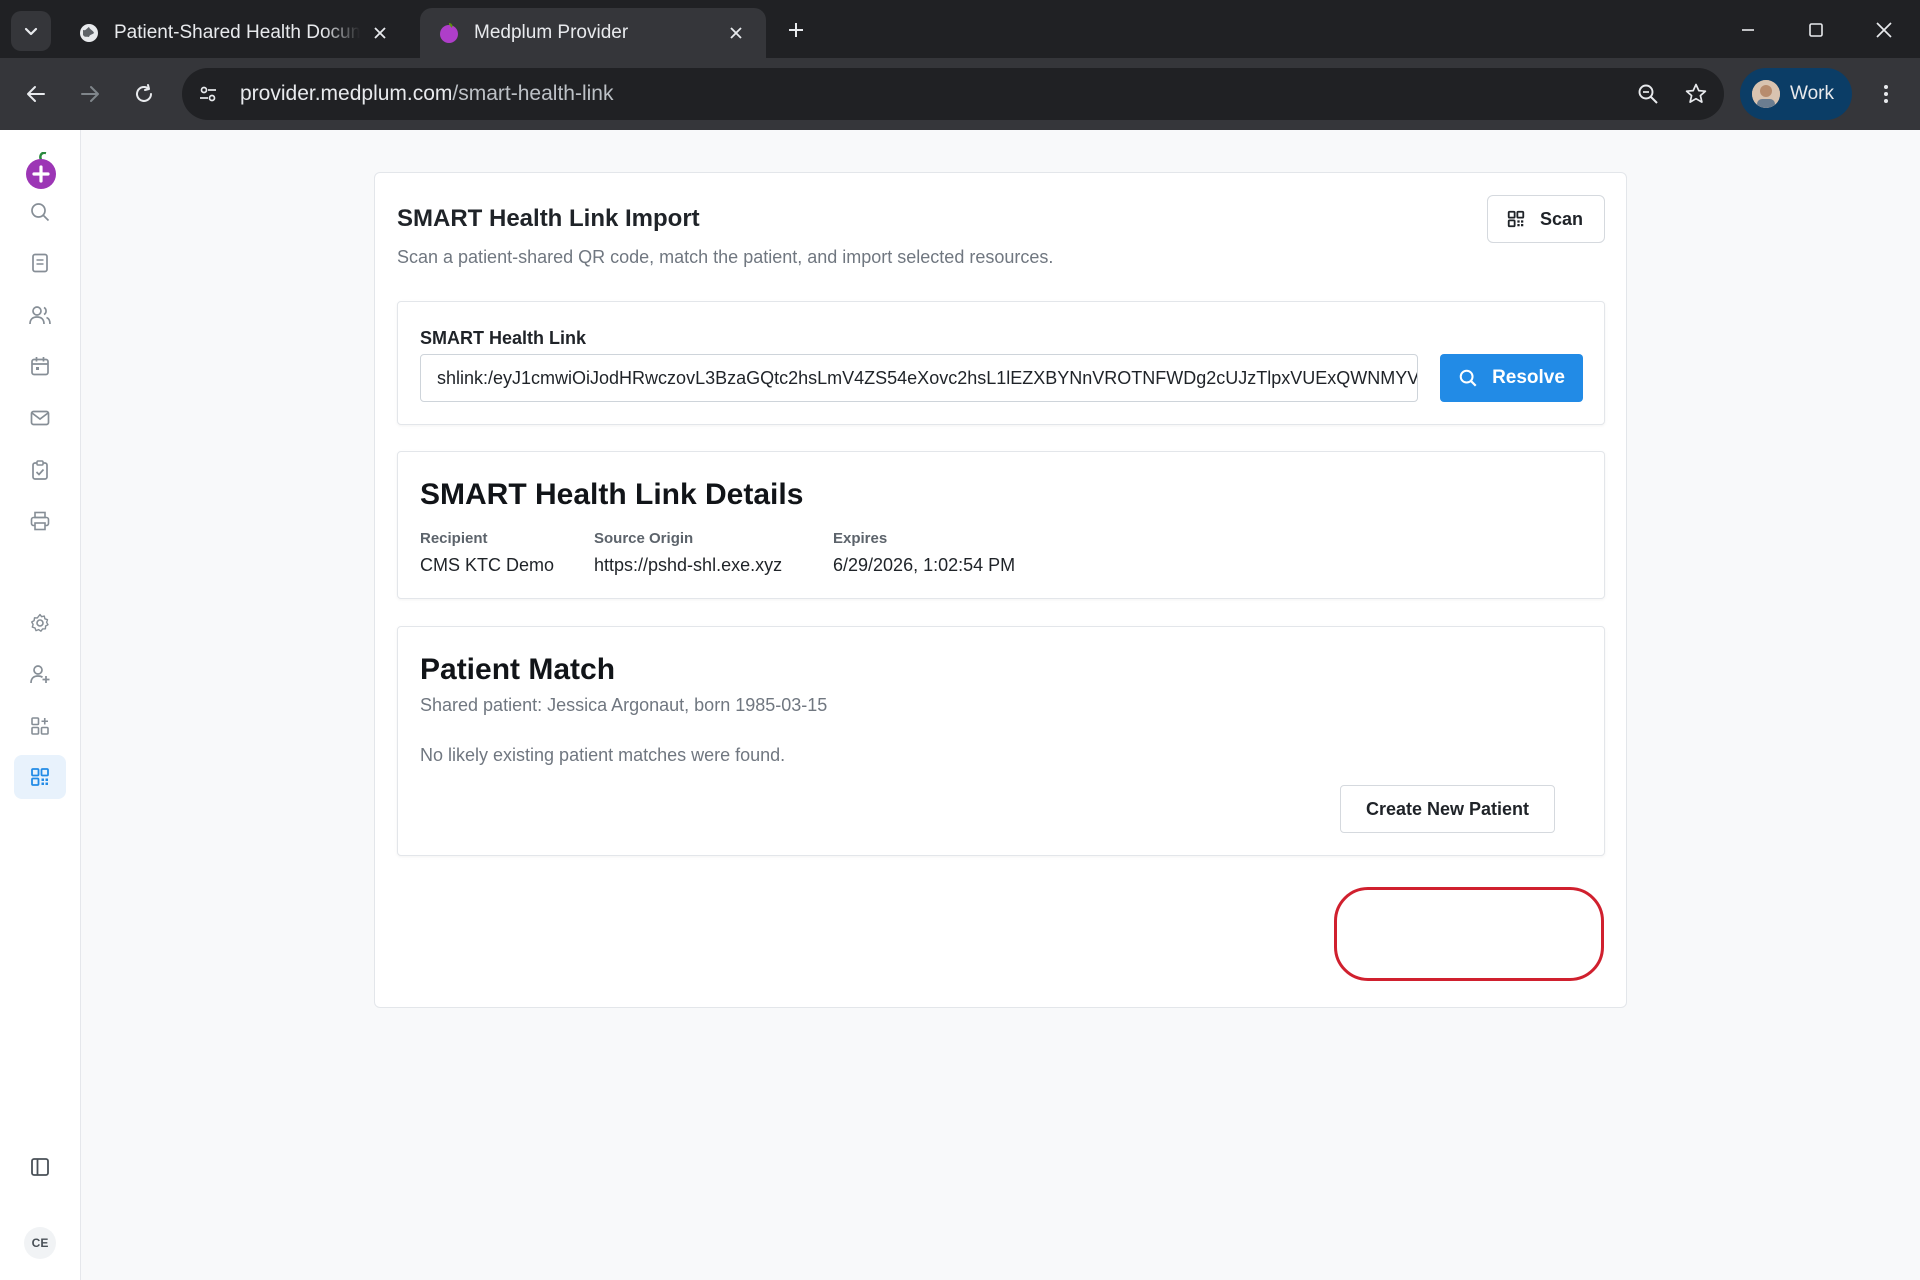  I want to click on new-tab-button, so click(796, 30).